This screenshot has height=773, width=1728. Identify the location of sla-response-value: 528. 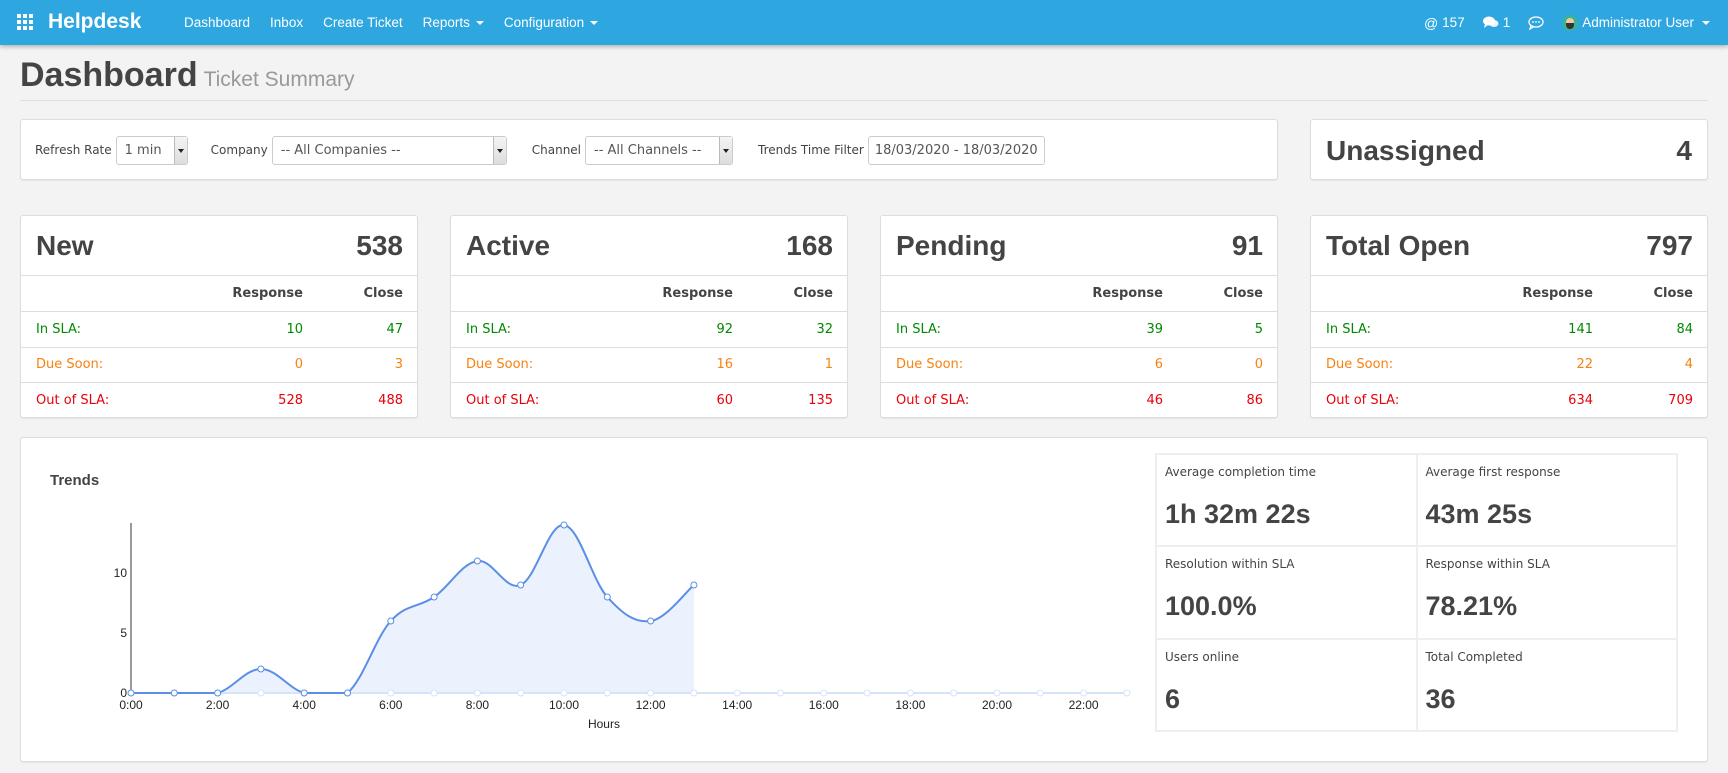
(290, 400).